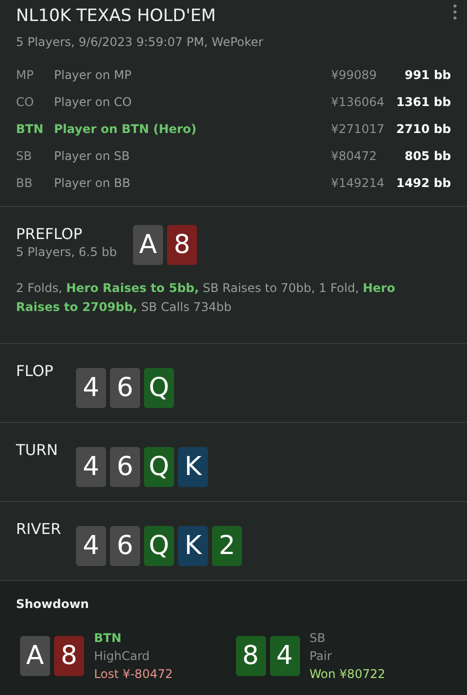 The height and width of the screenshot is (695, 467). I want to click on player-chips: ¥80472, so click(363, 155).